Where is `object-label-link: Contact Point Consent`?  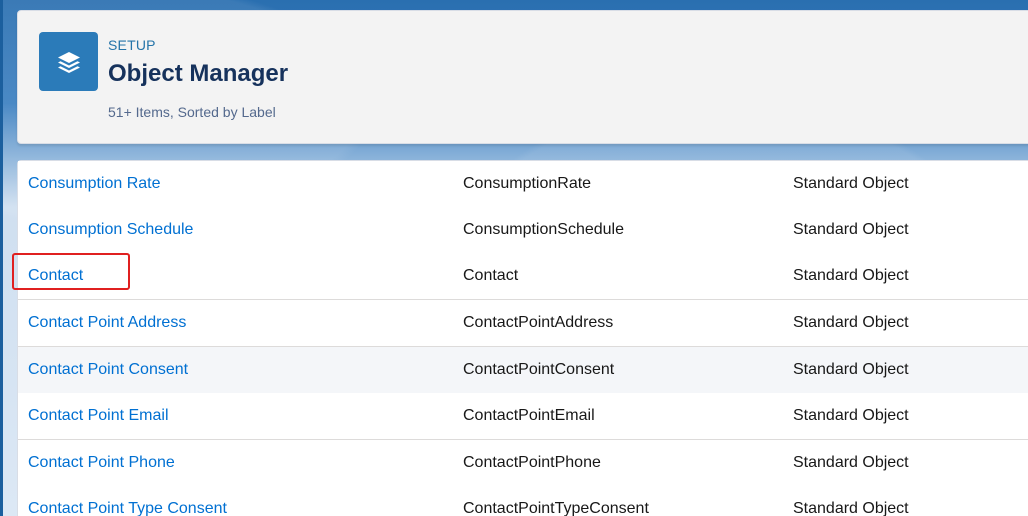 object-label-link: Contact Point Consent is located at coordinates (108, 370).